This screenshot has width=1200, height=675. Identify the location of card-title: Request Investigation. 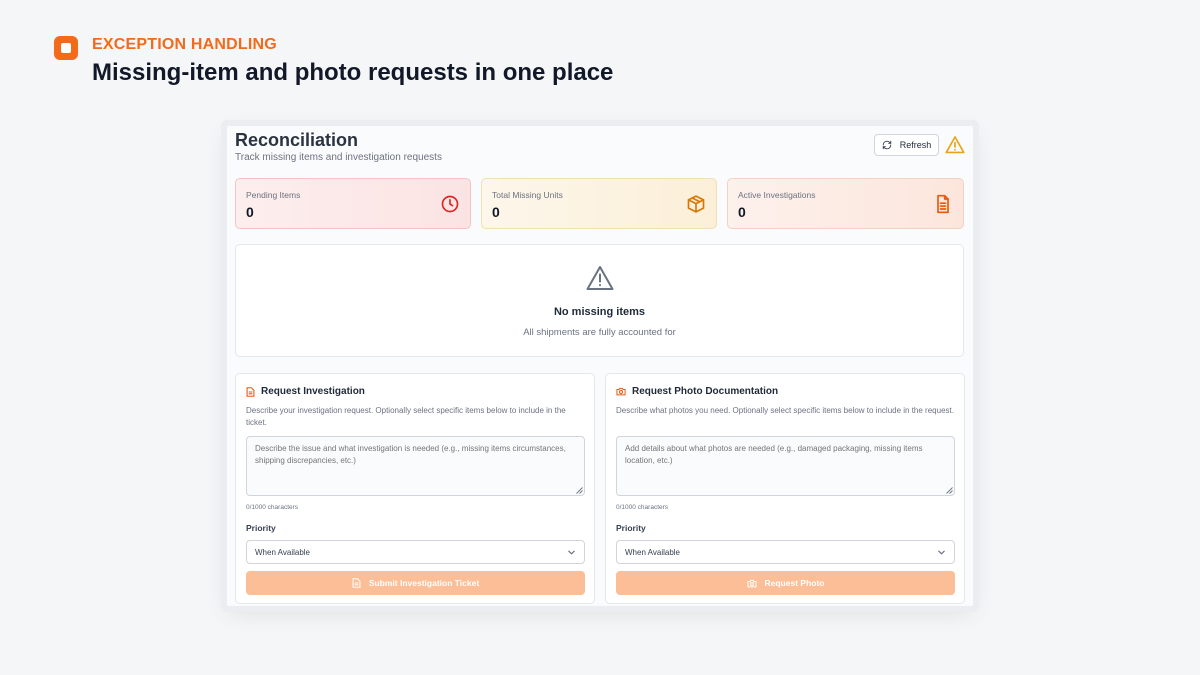
(313, 391).